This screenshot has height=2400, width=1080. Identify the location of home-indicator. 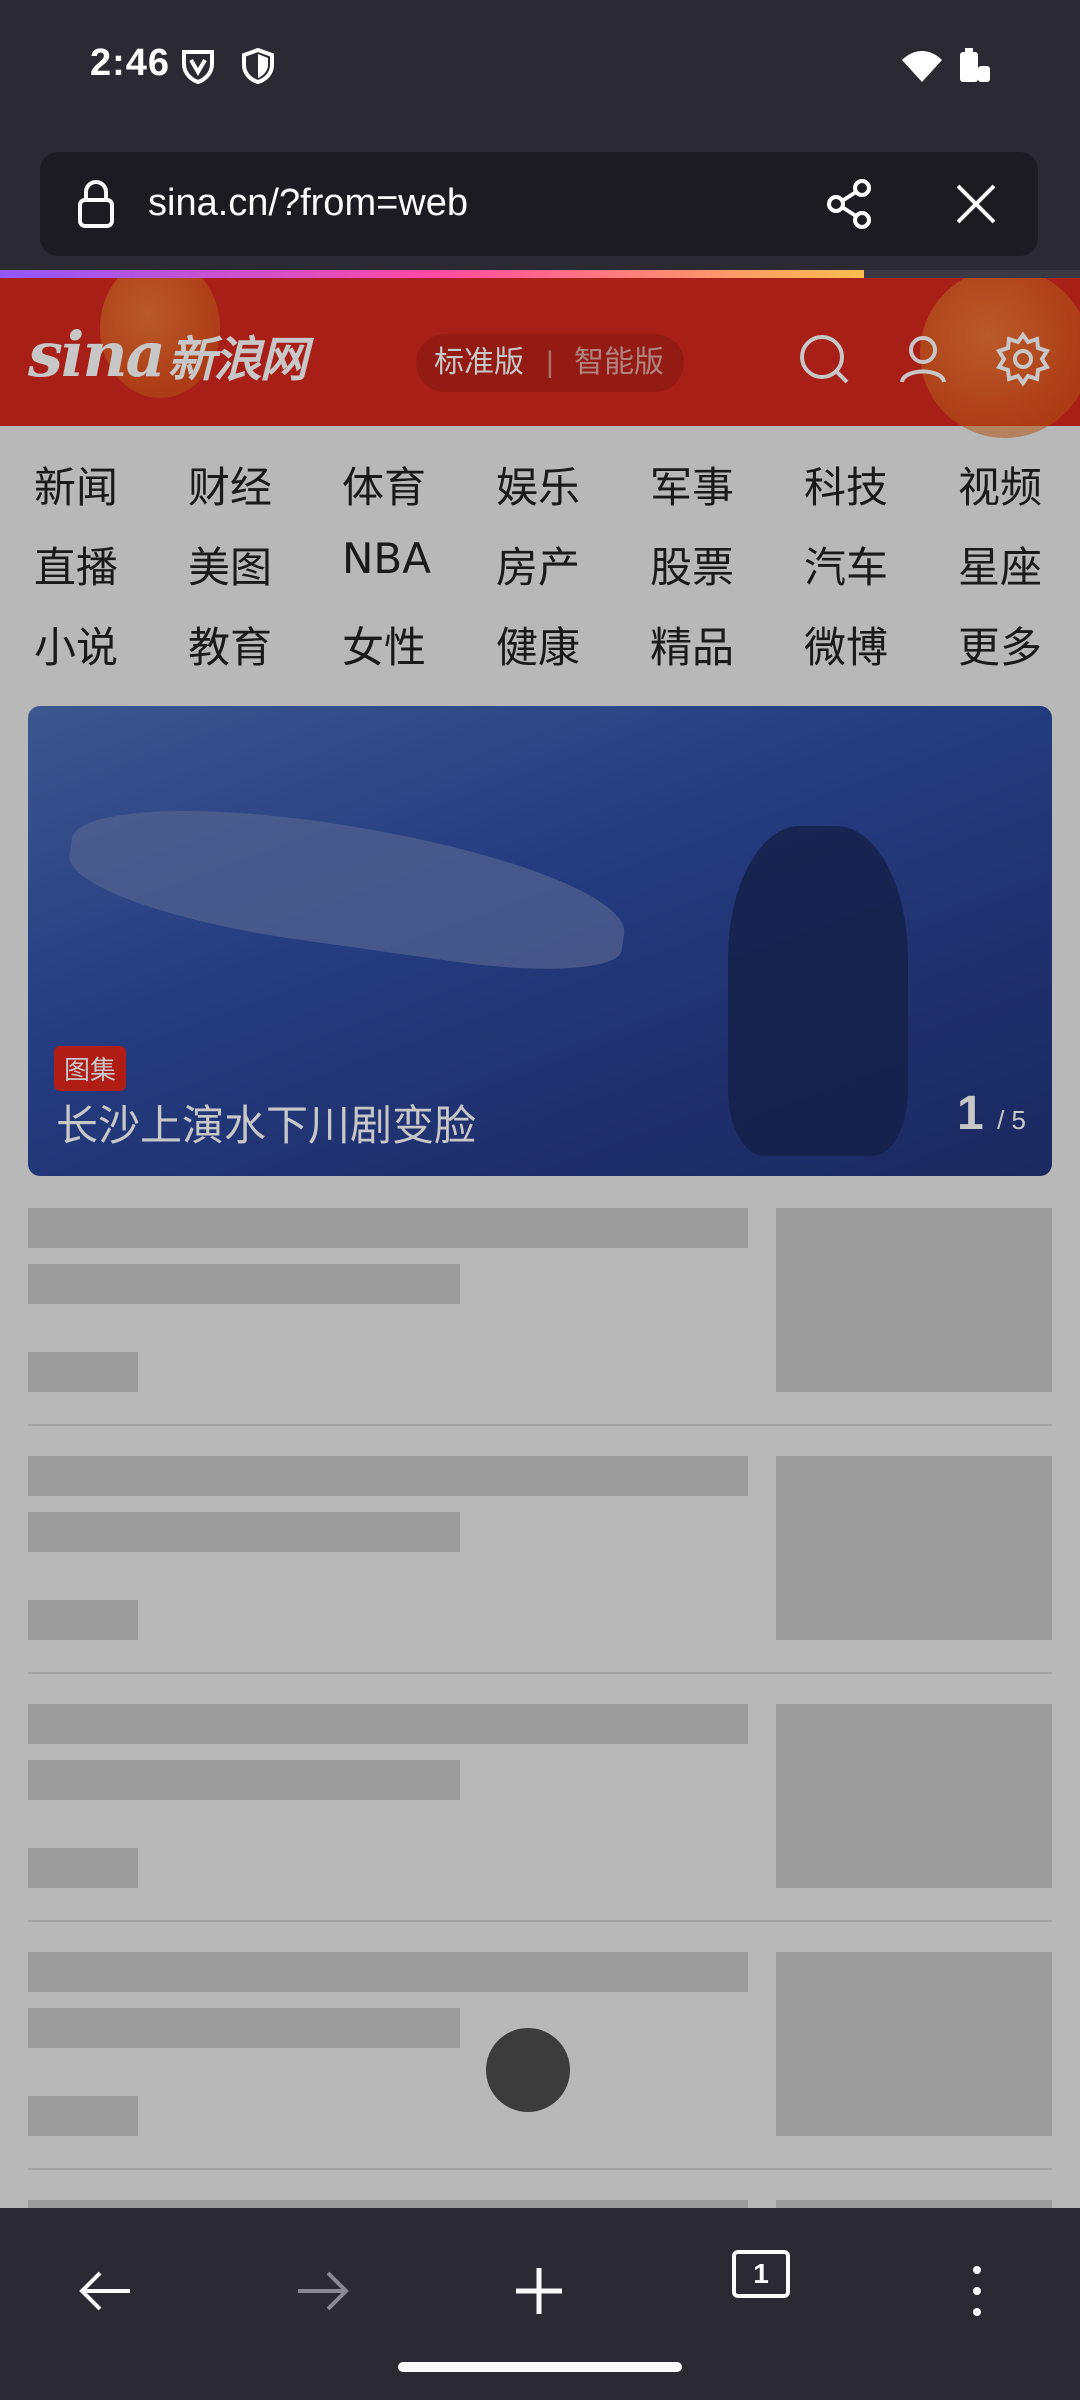
(540, 2367).